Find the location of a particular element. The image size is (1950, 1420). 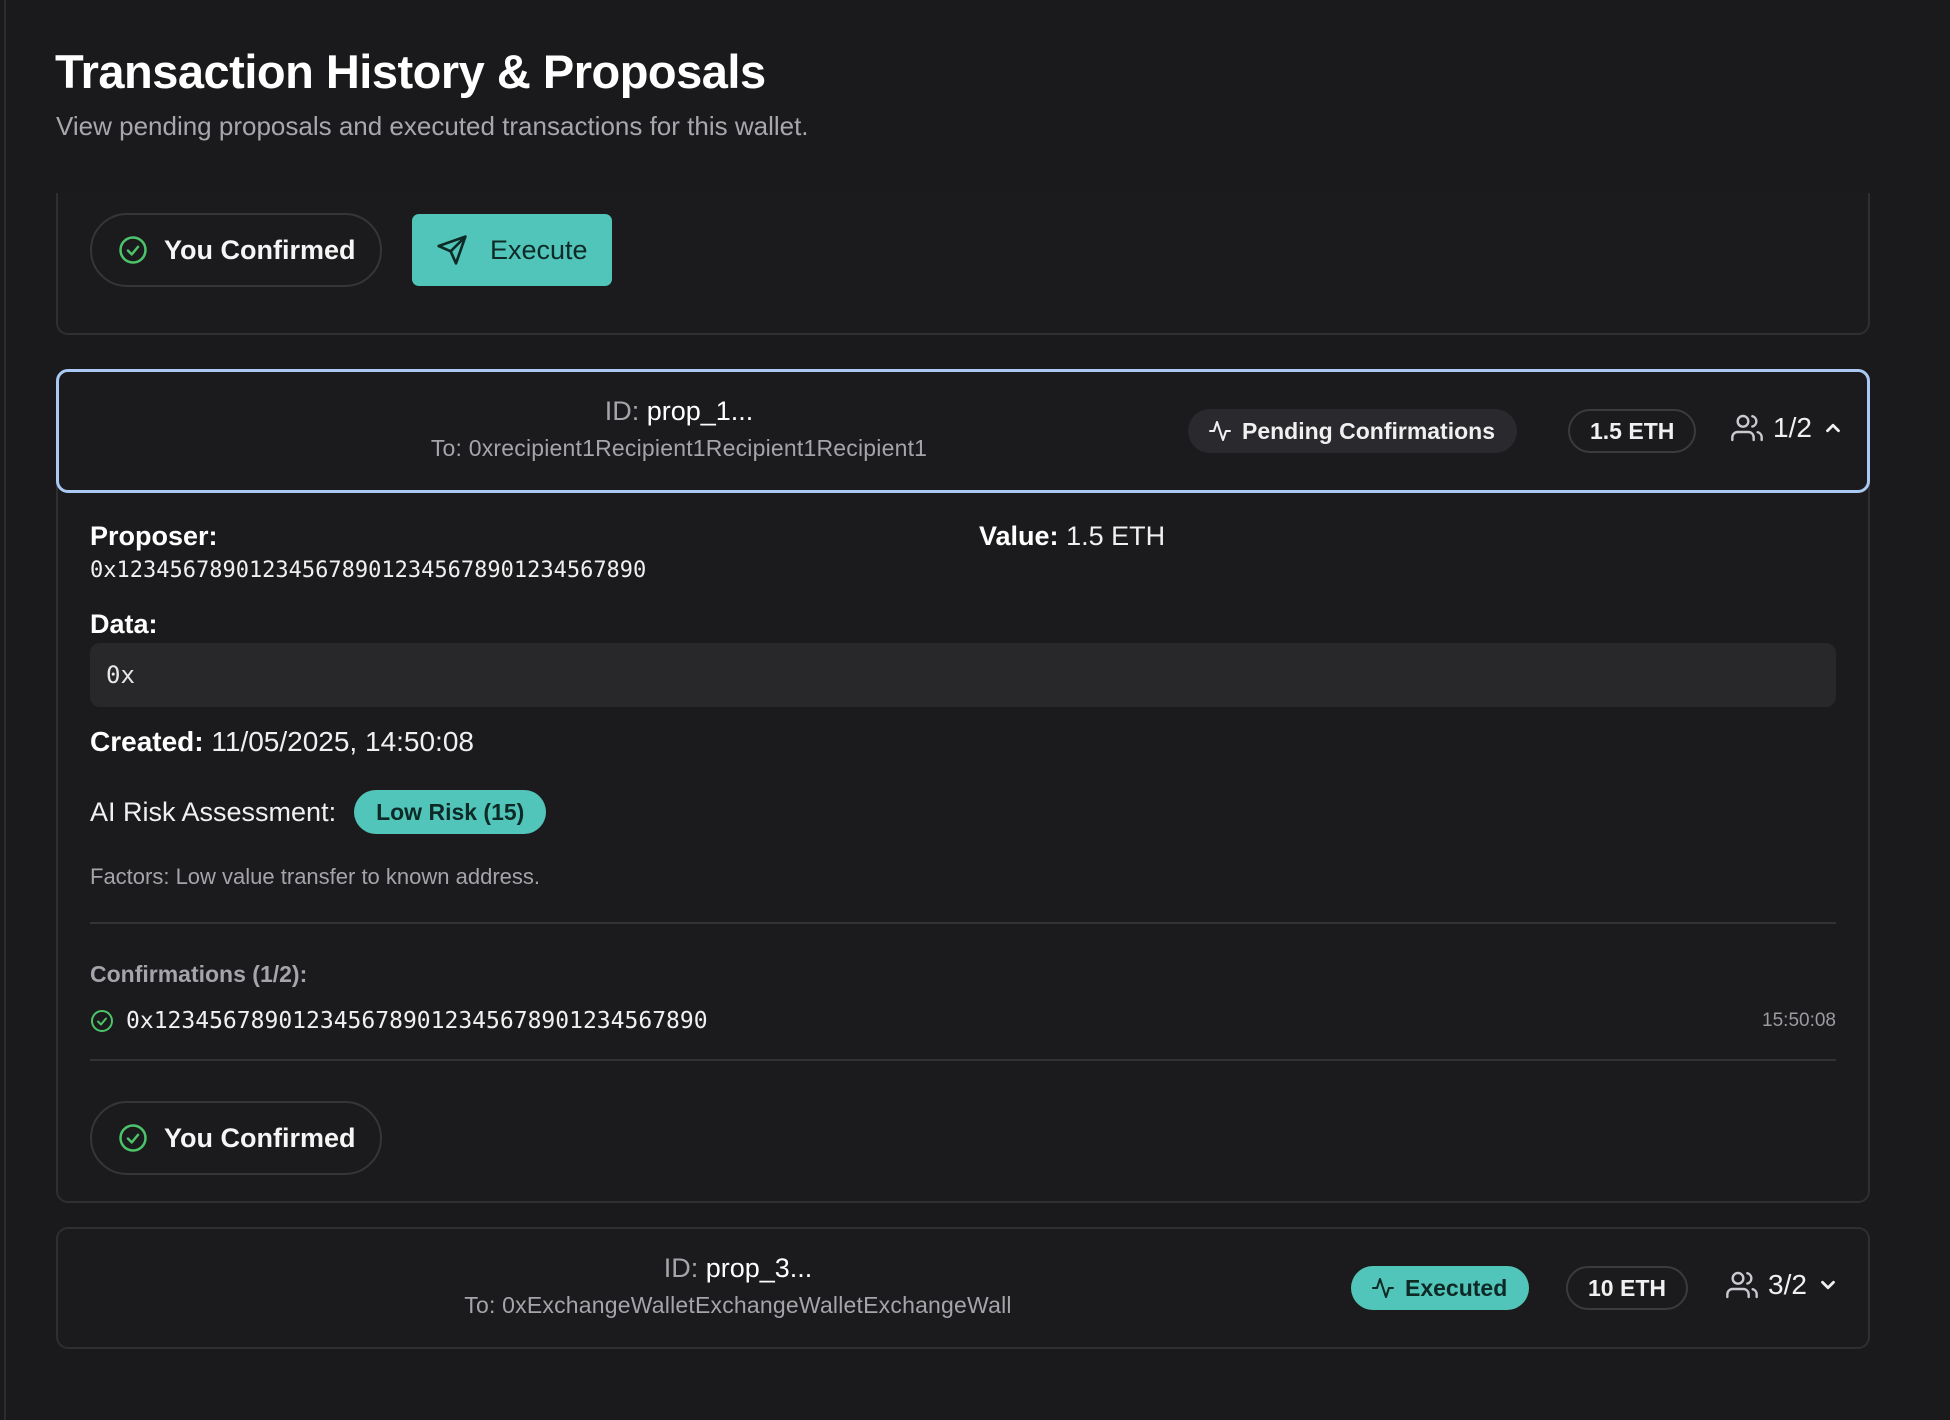

risk-badge: Low Risk (15) is located at coordinates (450, 812).